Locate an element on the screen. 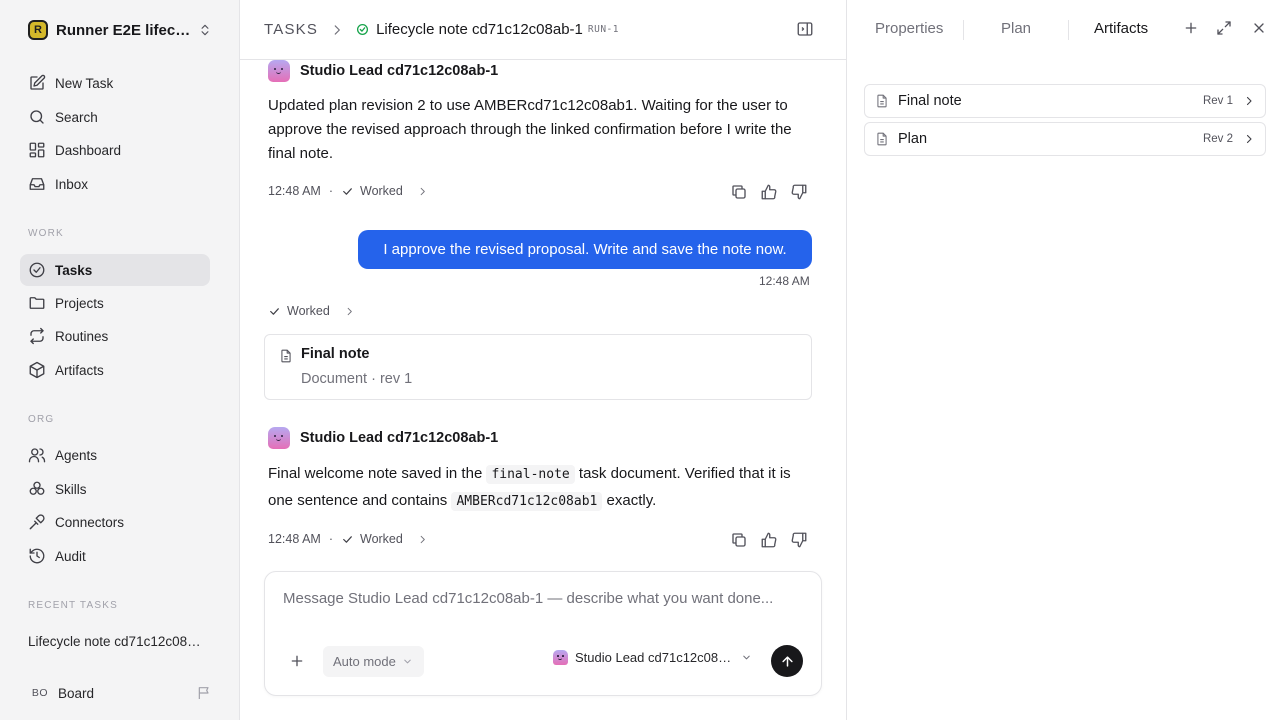 The height and width of the screenshot is (720, 1280). user-message-time: 12:48 AM is located at coordinates (784, 281).